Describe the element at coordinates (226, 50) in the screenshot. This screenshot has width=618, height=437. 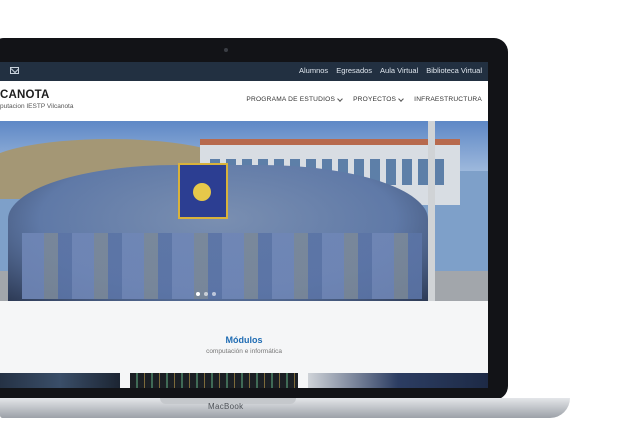
I see `camera-icon` at that location.